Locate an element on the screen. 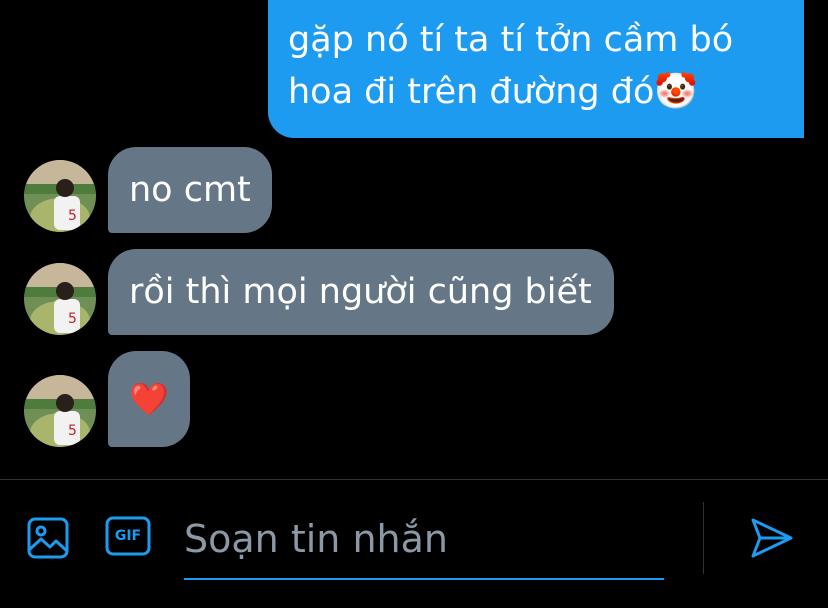 The width and height of the screenshot is (828, 608). received-message-bubble: ❤️ is located at coordinates (149, 399).